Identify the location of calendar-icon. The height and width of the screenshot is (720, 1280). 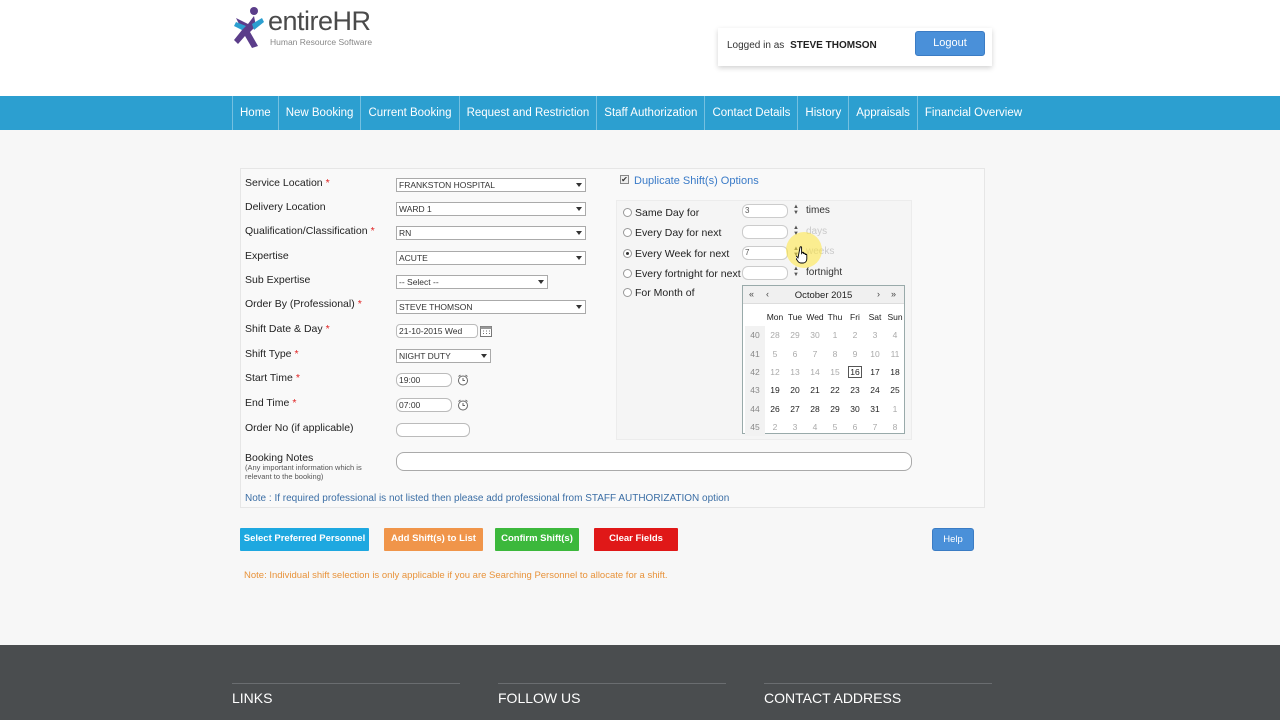
(486, 331).